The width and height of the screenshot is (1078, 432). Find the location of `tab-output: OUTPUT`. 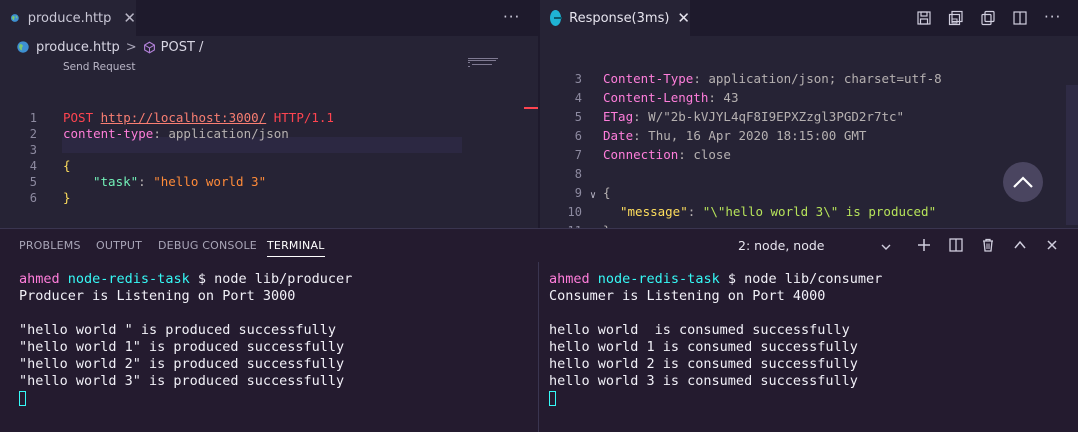

tab-output: OUTPUT is located at coordinates (119, 245).